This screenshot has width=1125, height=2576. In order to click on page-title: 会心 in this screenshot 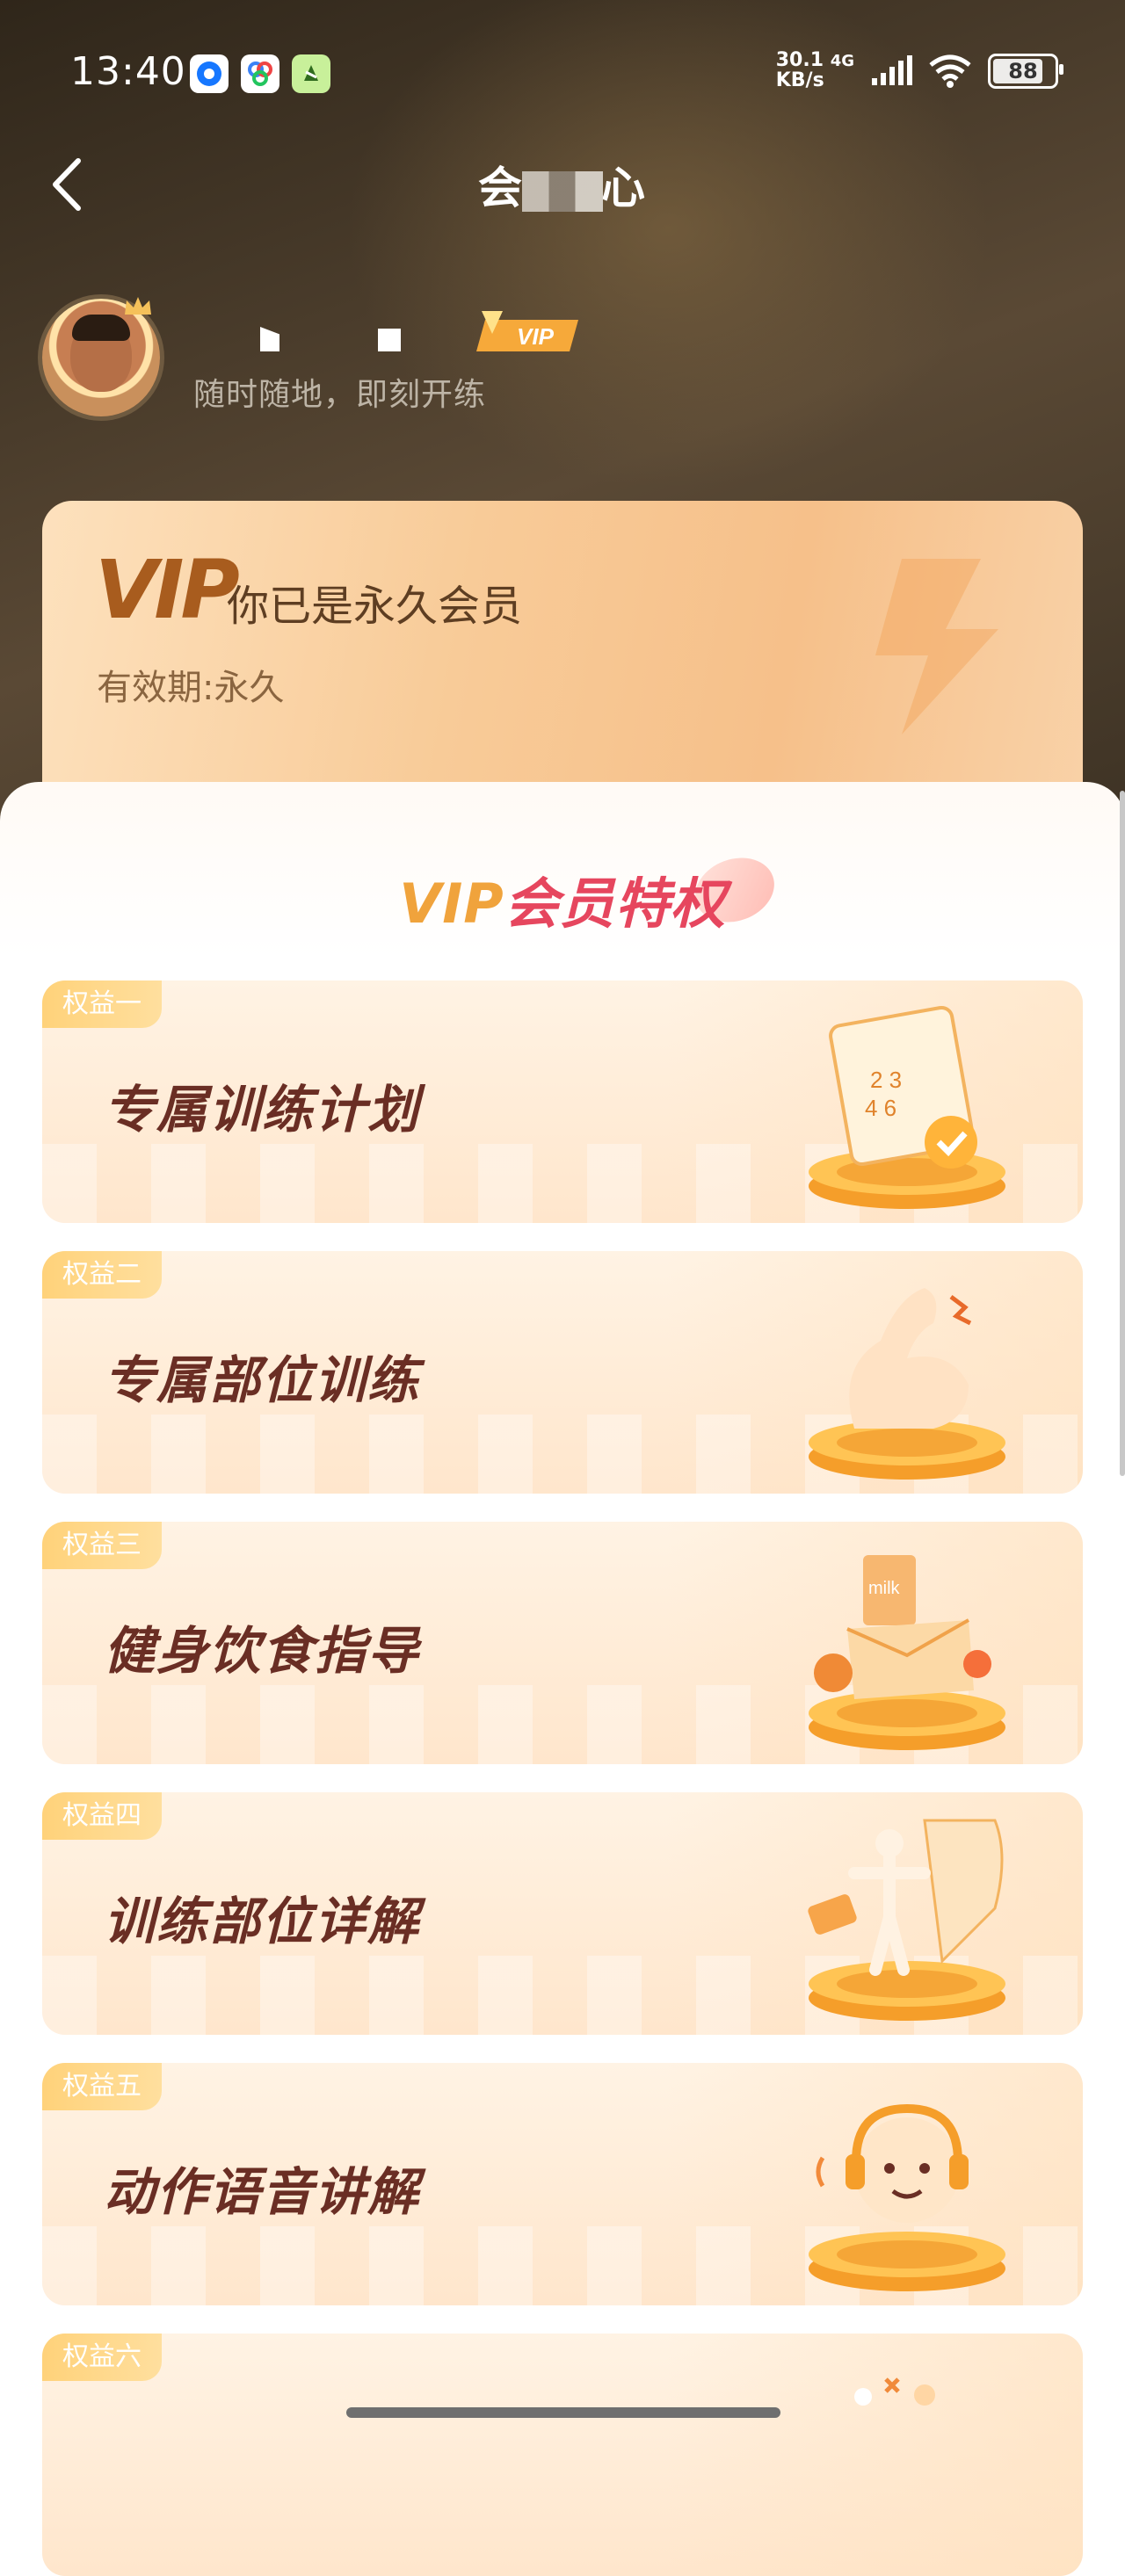, I will do `click(562, 188)`.